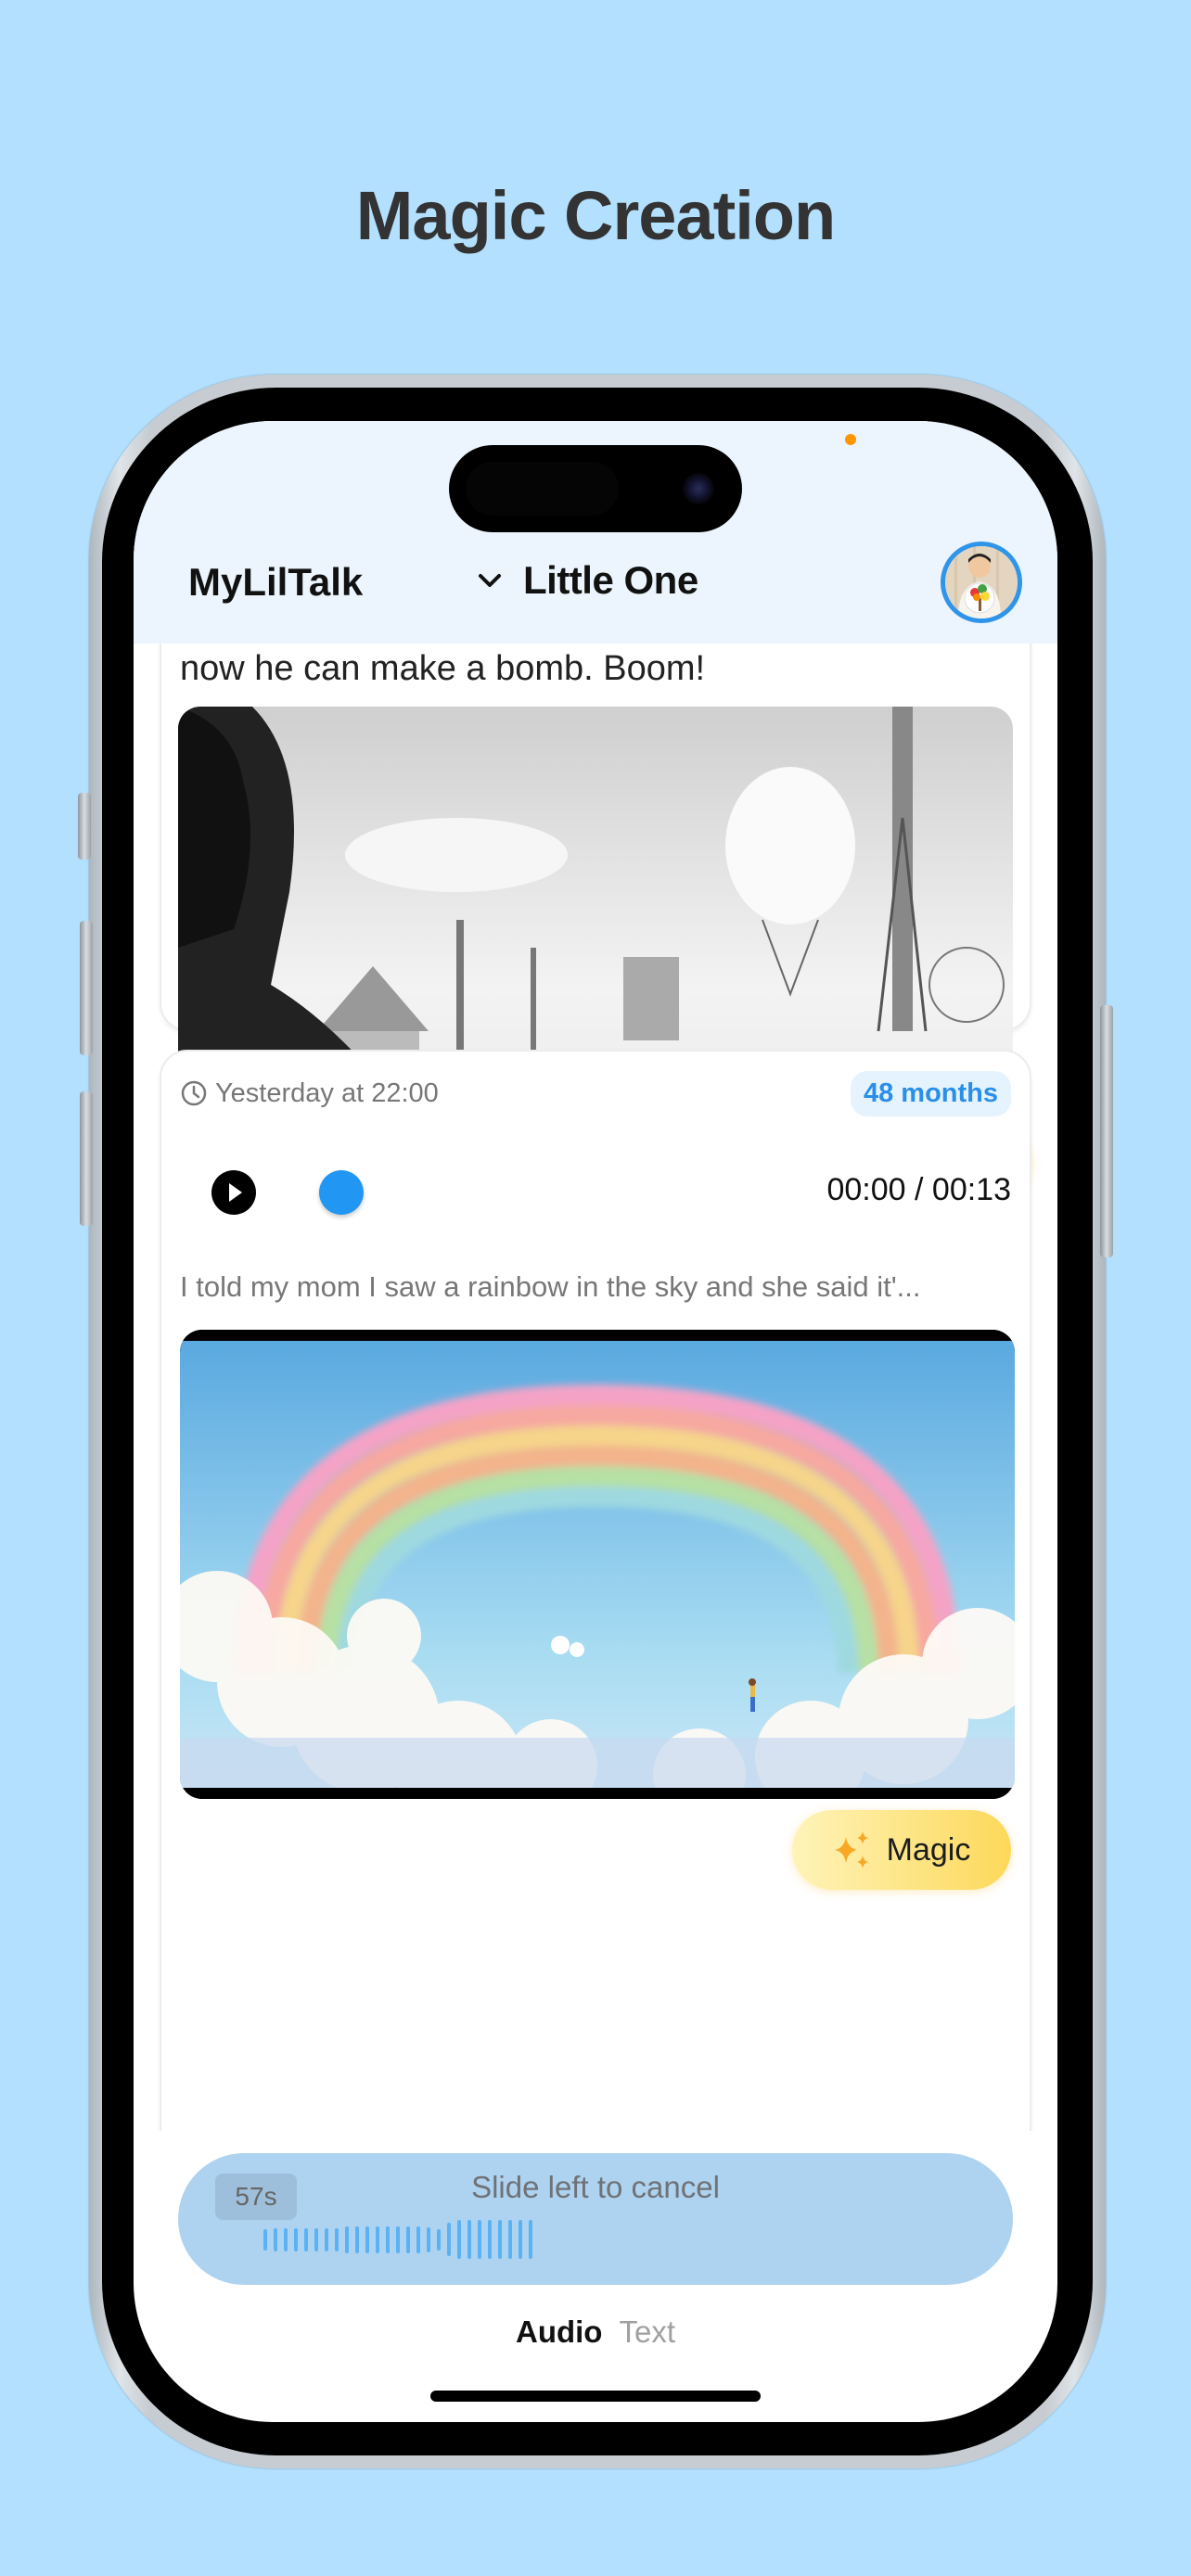 The width and height of the screenshot is (1191, 2576). Describe the element at coordinates (276, 582) in the screenshot. I see `app-brand: MyLilTalk` at that location.